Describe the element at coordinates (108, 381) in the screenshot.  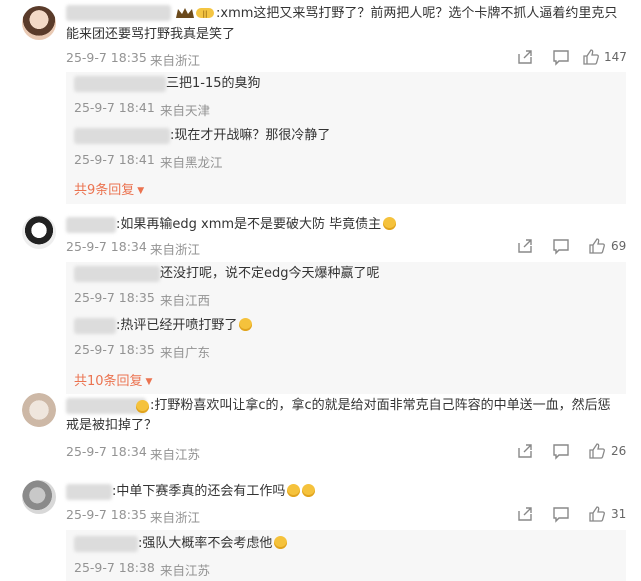
I see `more-replies-label: 共10条回复` at that location.